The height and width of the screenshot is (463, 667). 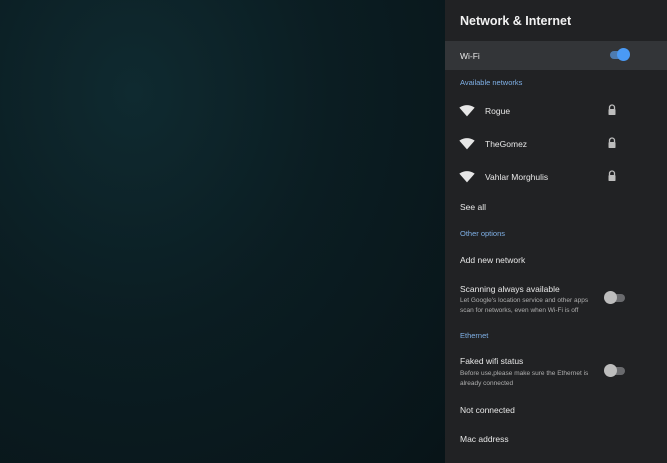 I want to click on scanning-label: Scanning always available, so click(x=510, y=289).